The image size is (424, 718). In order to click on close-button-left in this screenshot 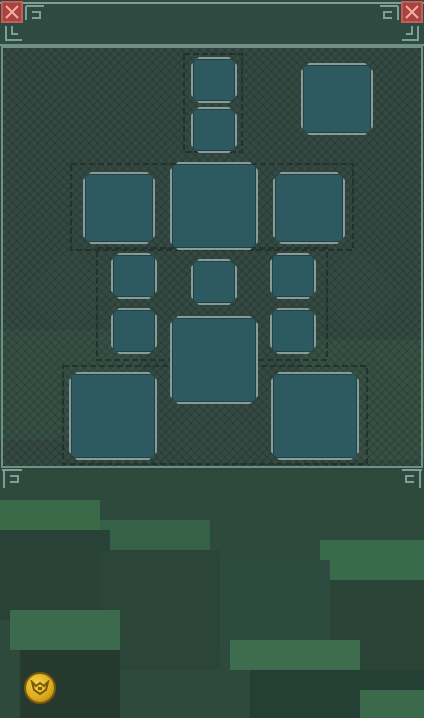, I will do `click(12, 12)`.